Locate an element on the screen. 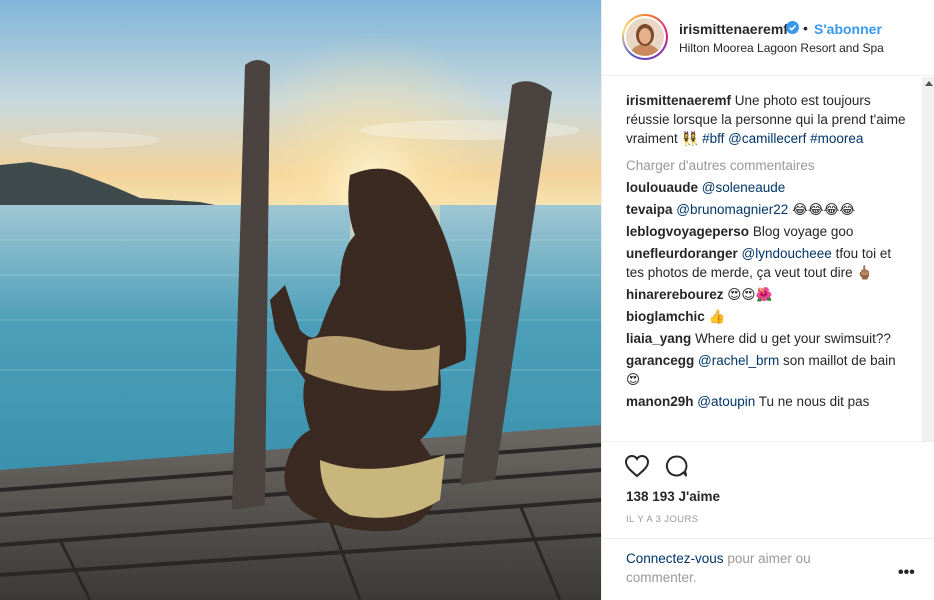 The width and height of the screenshot is (934, 600). comment-username: bioglamchic is located at coordinates (665, 316).